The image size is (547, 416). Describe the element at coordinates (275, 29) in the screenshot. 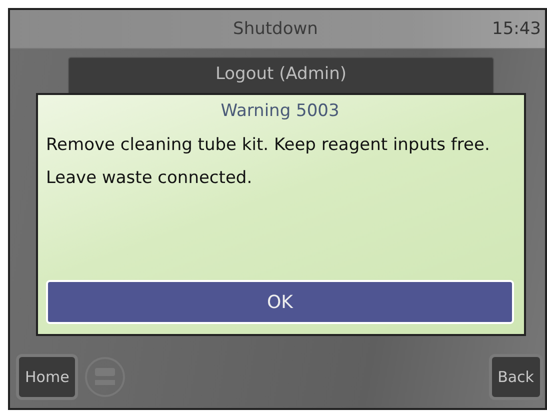

I see `screen-title: Shutdown` at that location.